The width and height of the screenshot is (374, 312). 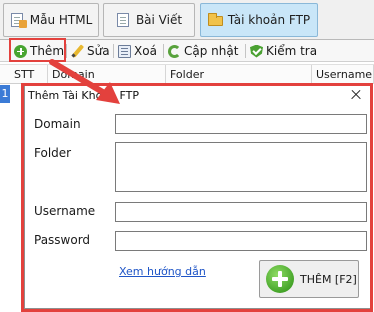 What do you see at coordinates (241, 167) in the screenshot?
I see `folder-field` at bounding box center [241, 167].